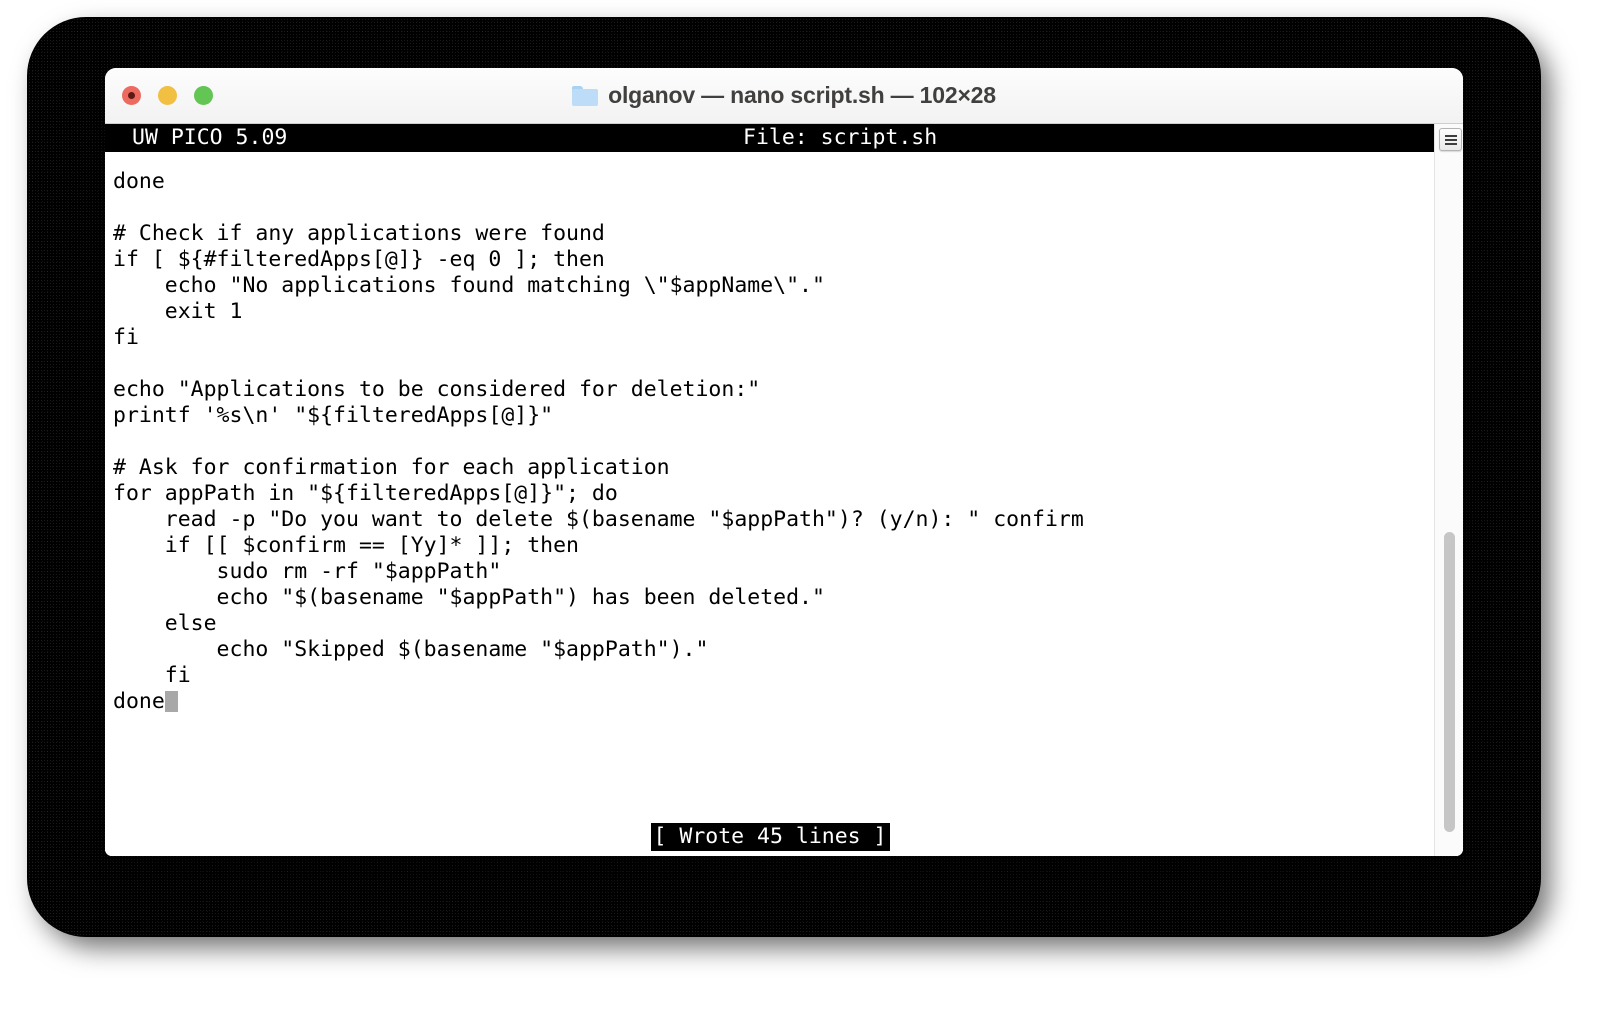 This screenshot has height=1013, width=1600. I want to click on window-titlebar: olganov — nano script.sh — 102×28, so click(784, 96).